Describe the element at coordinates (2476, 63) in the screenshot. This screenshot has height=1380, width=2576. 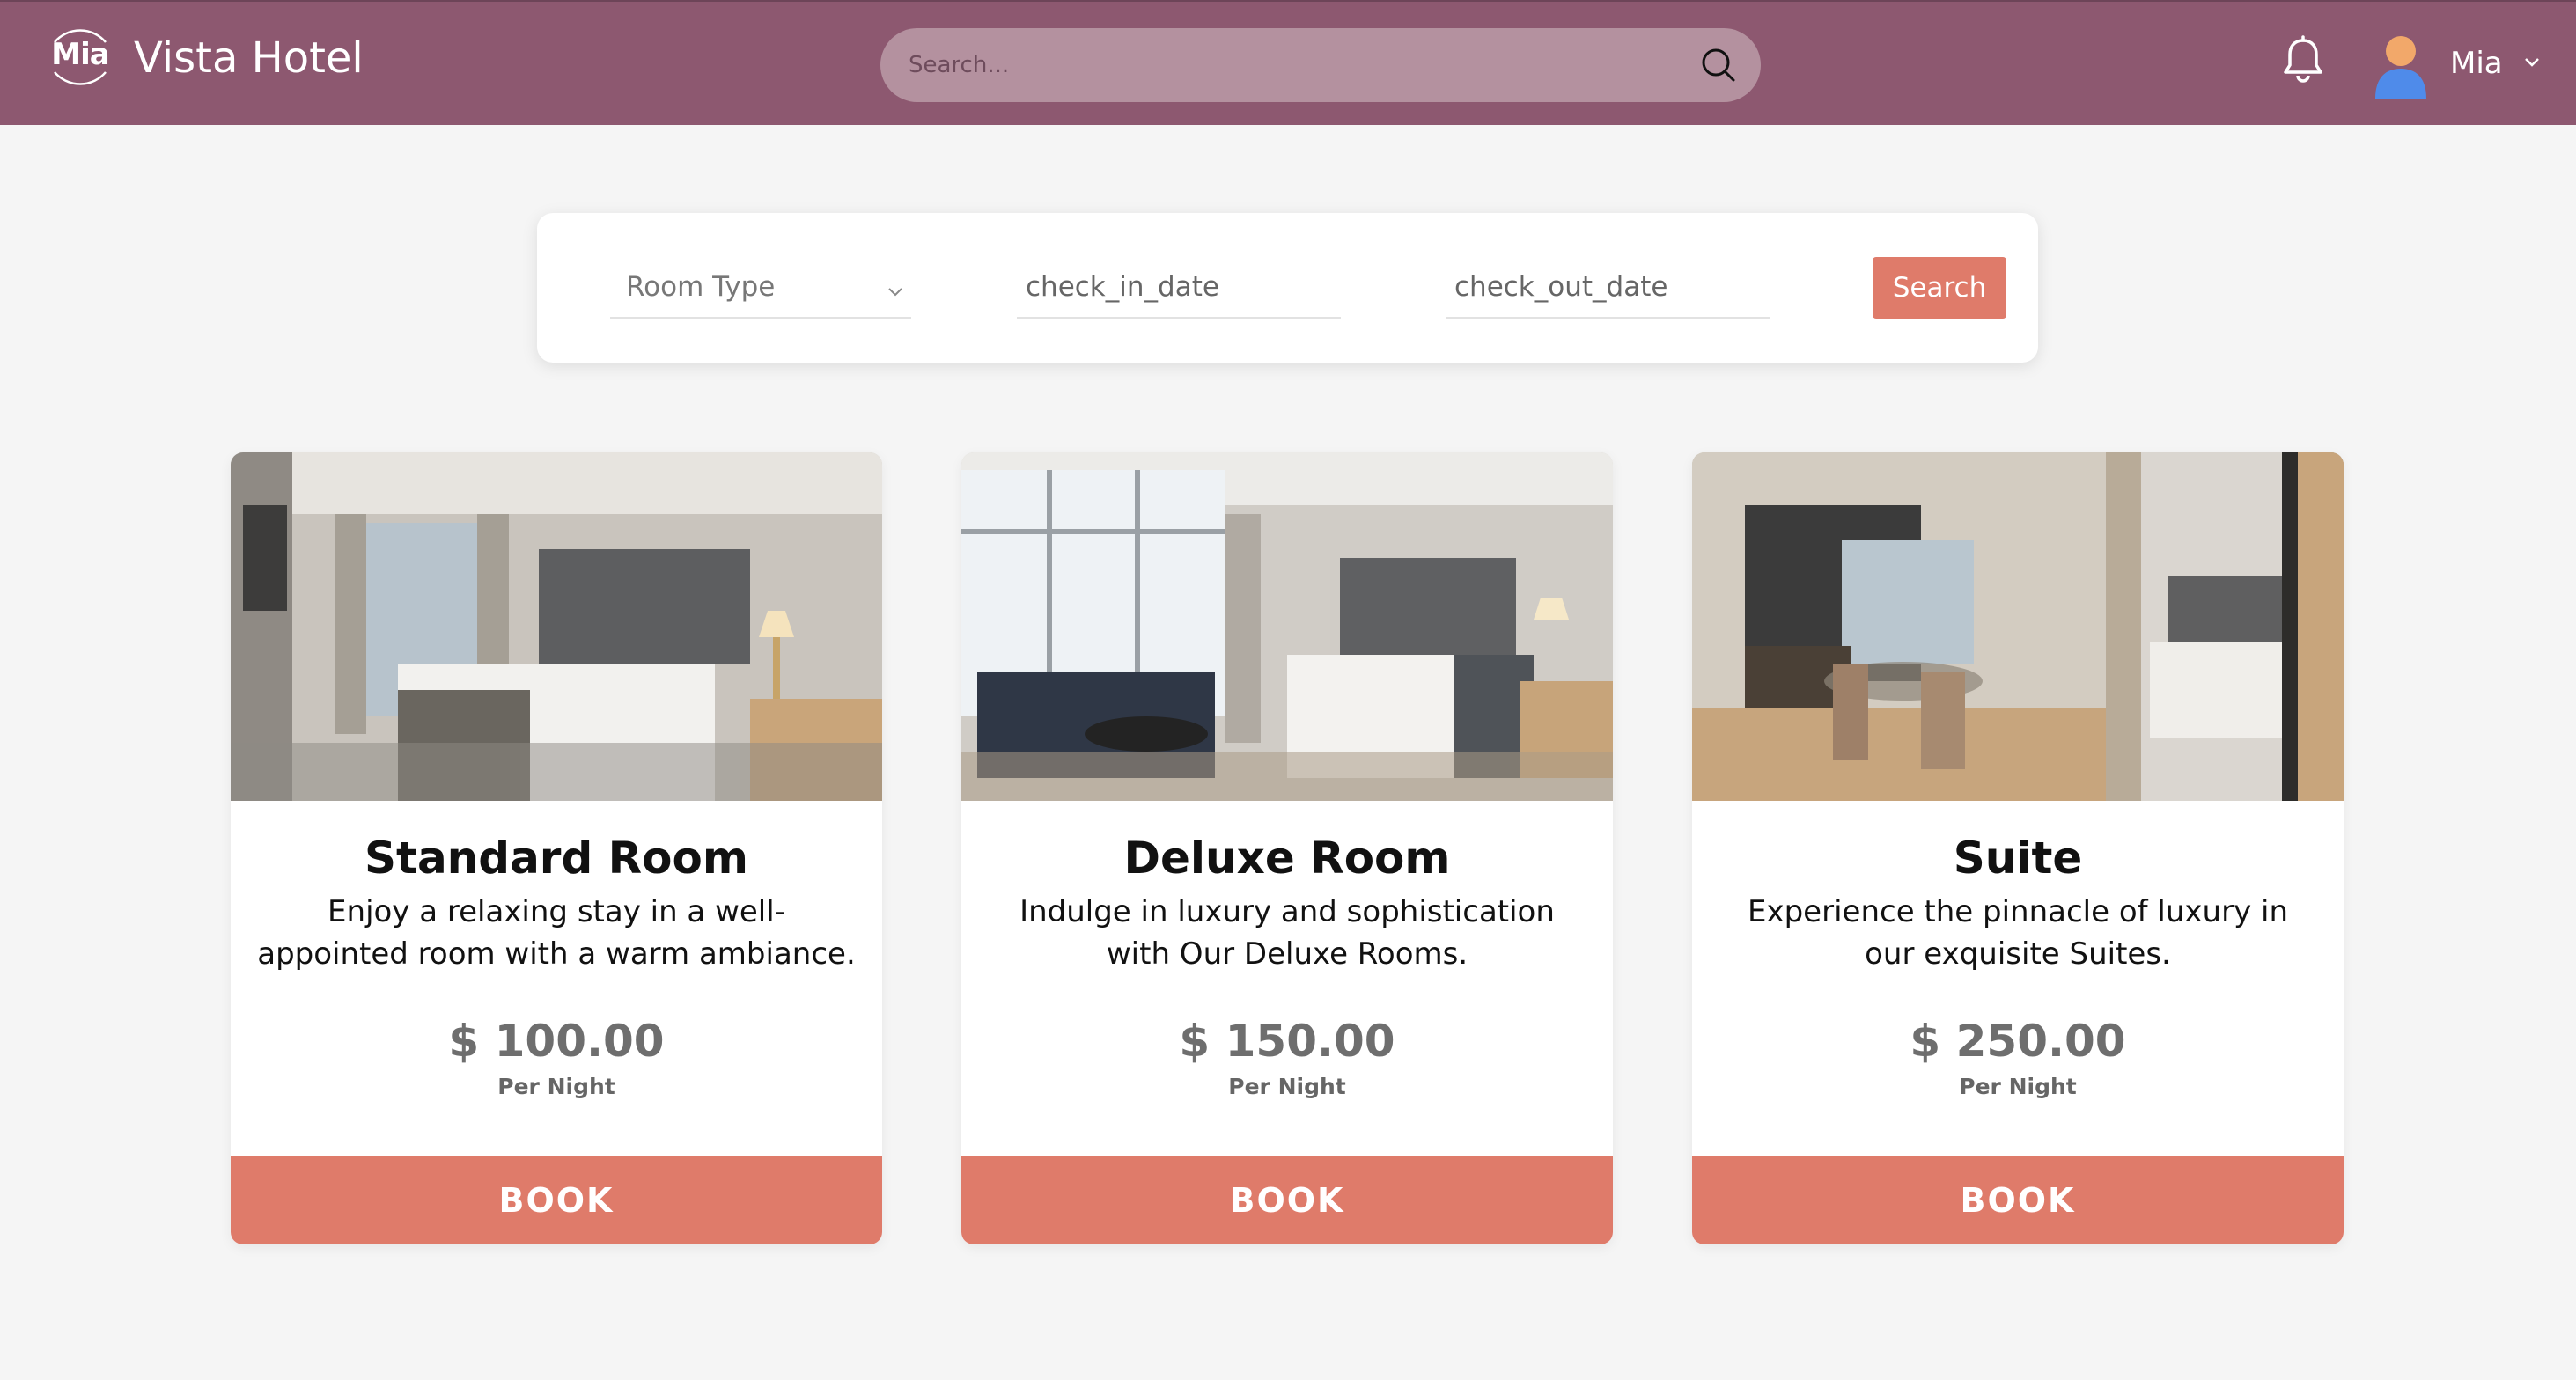
I see `user-name: Mia` at that location.